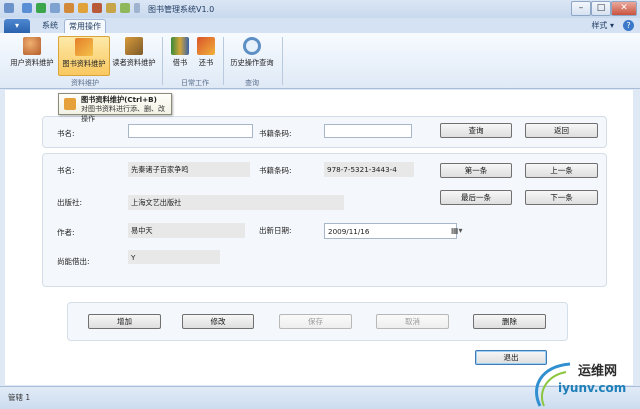  What do you see at coordinates (9, 8) in the screenshot?
I see `app-menu-icon` at bounding box center [9, 8].